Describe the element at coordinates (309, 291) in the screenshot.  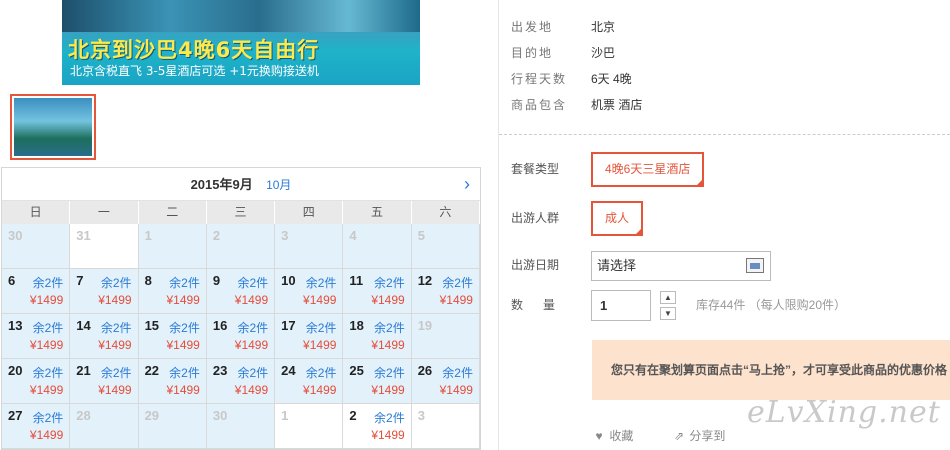
I see `calendar-day-cell: 10 余2件 ¥1499` at that location.